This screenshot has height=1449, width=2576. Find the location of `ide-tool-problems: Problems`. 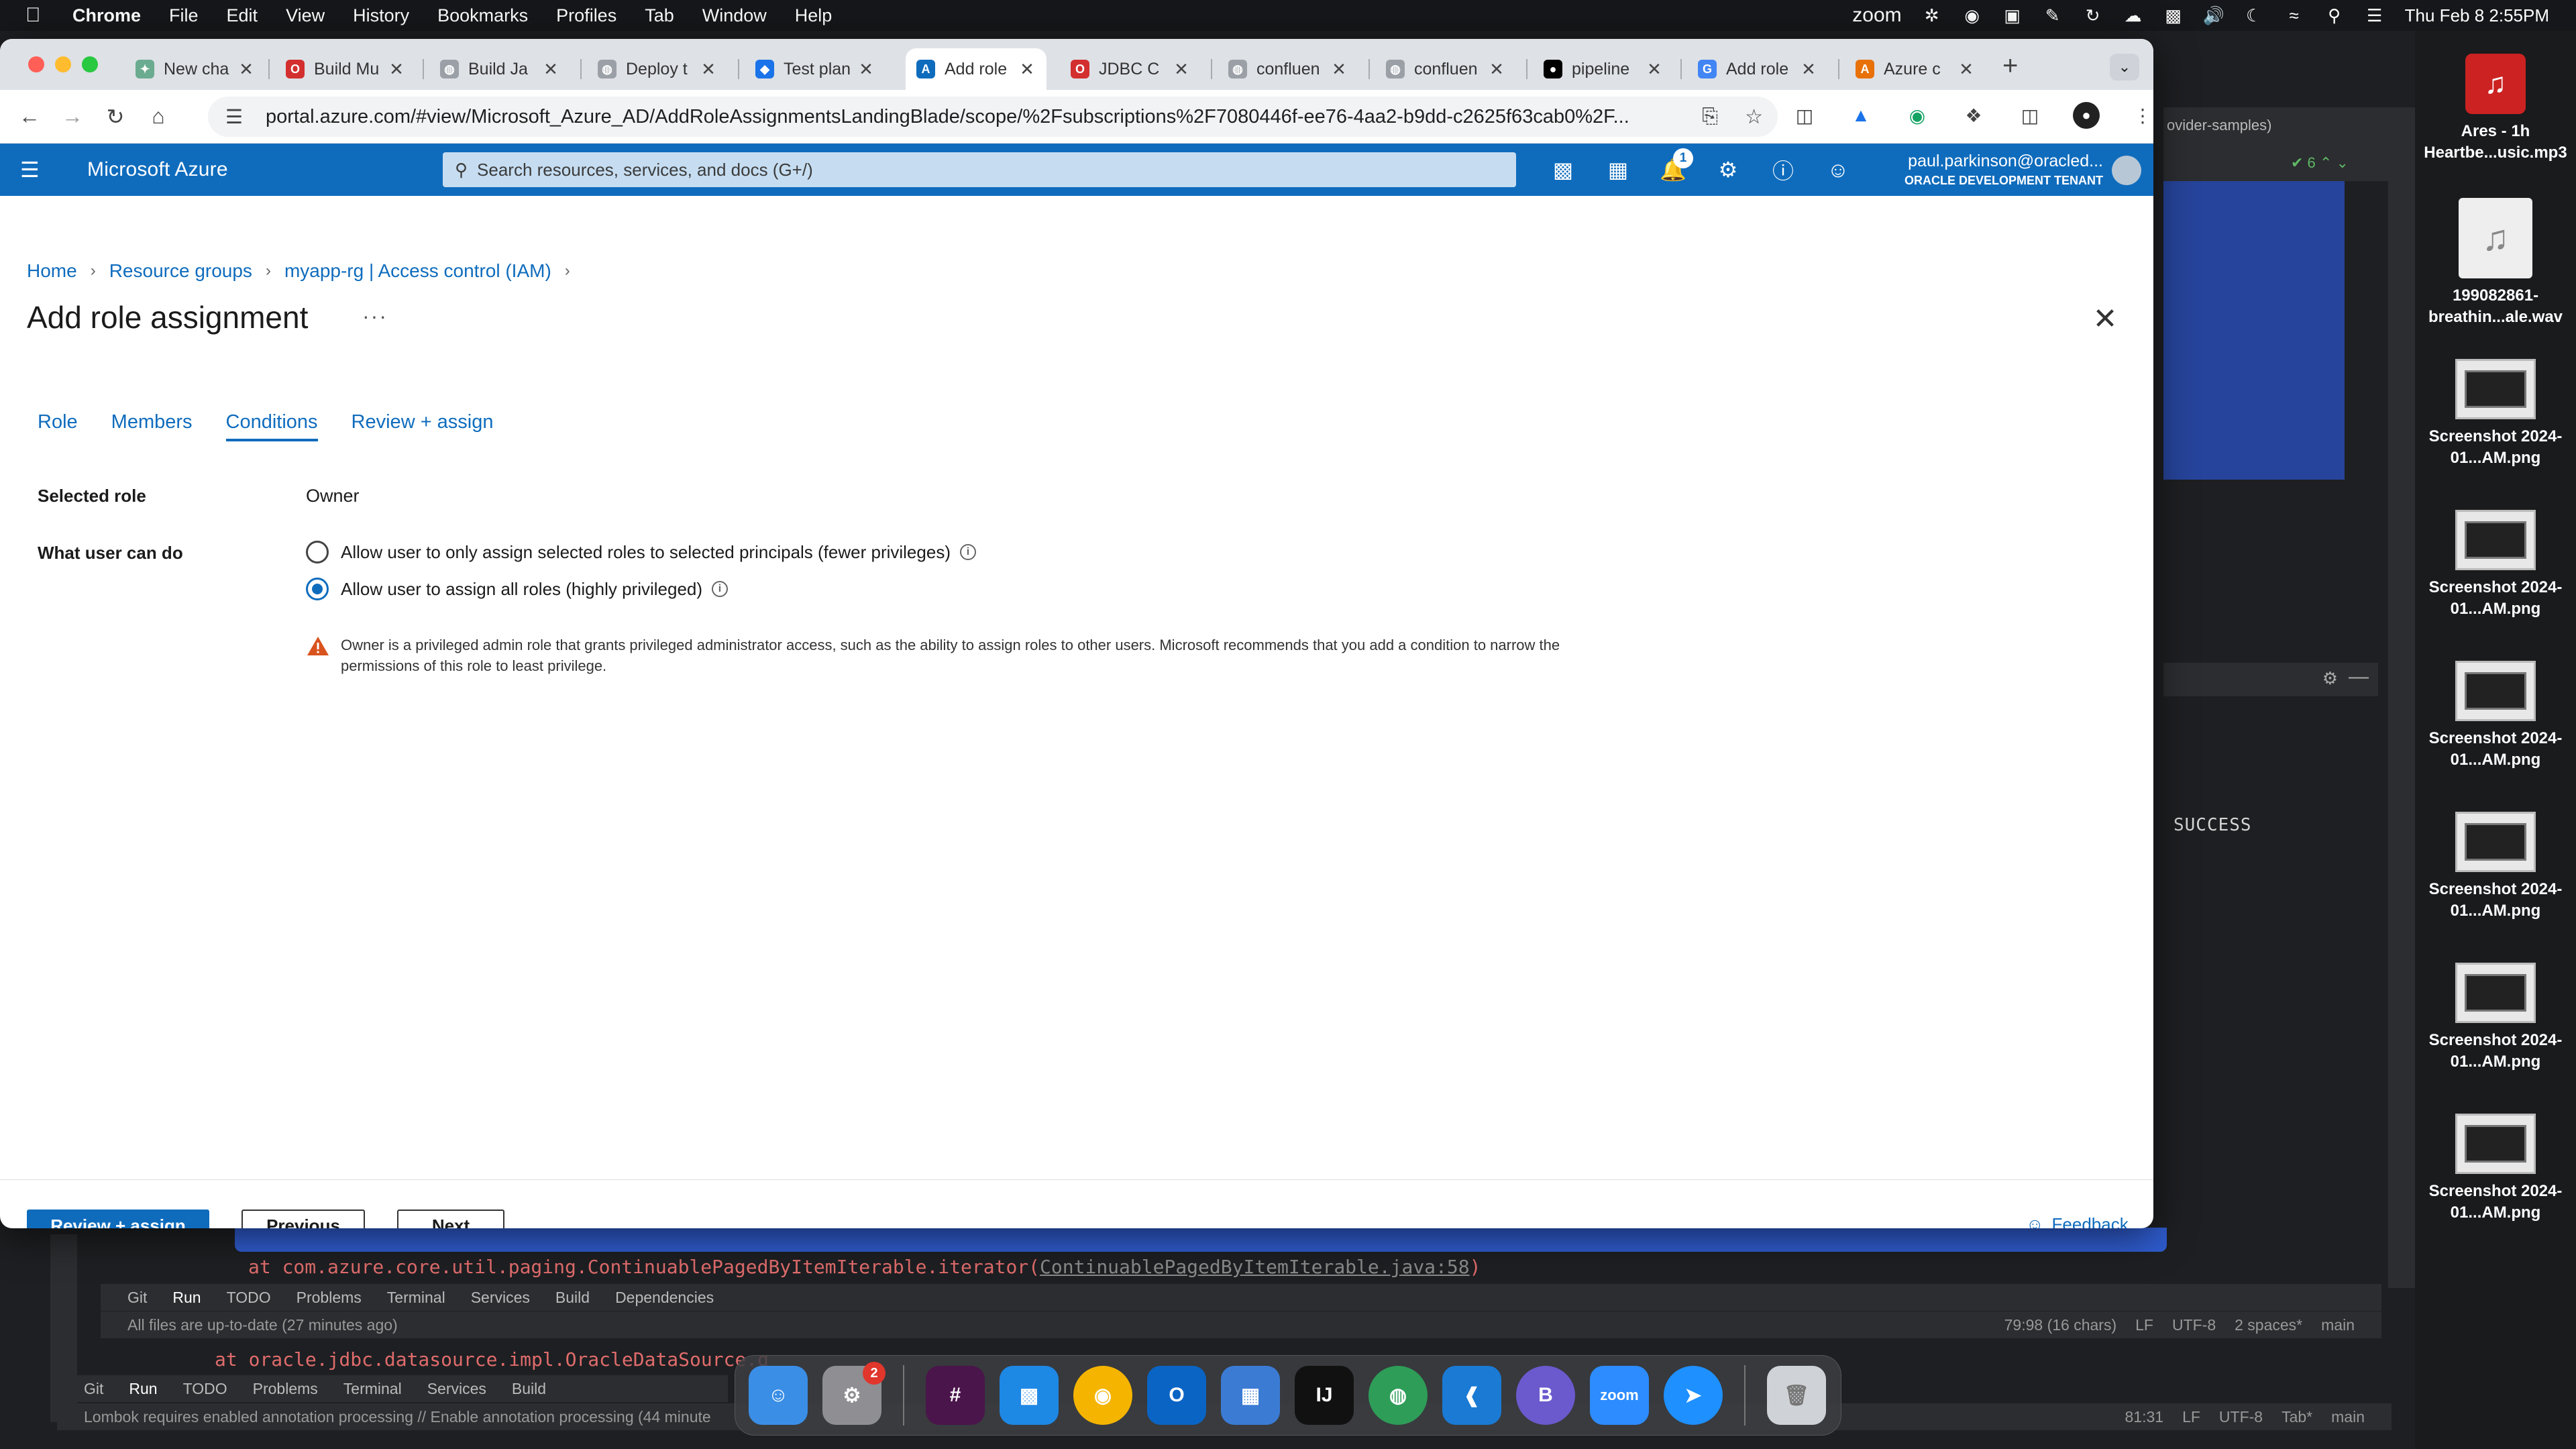

ide-tool-problems: Problems is located at coordinates (329, 1298).